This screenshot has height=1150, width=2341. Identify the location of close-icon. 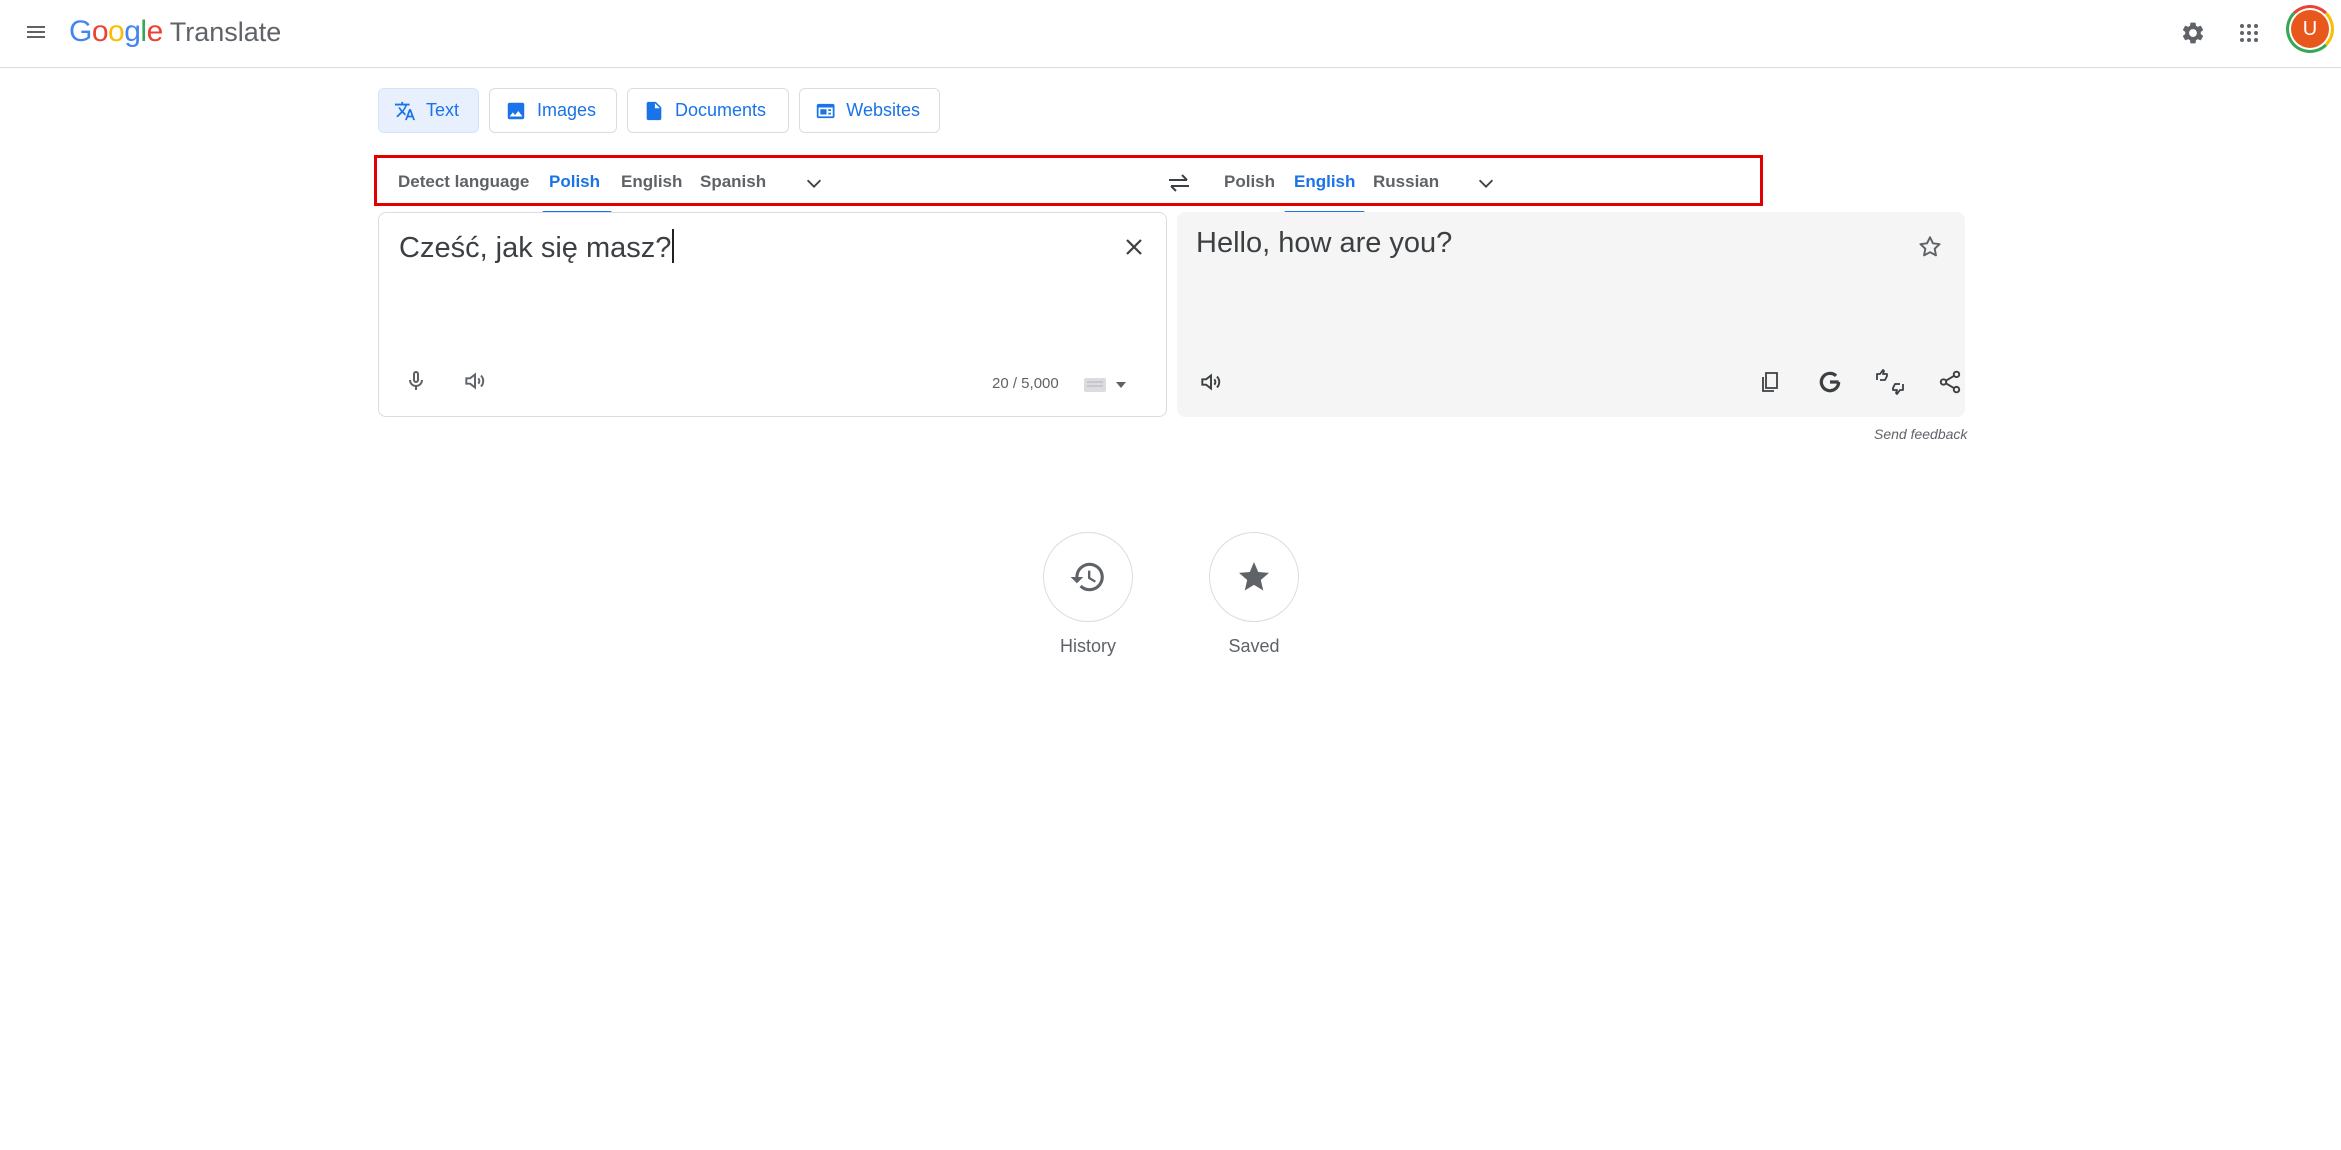
(1134, 247).